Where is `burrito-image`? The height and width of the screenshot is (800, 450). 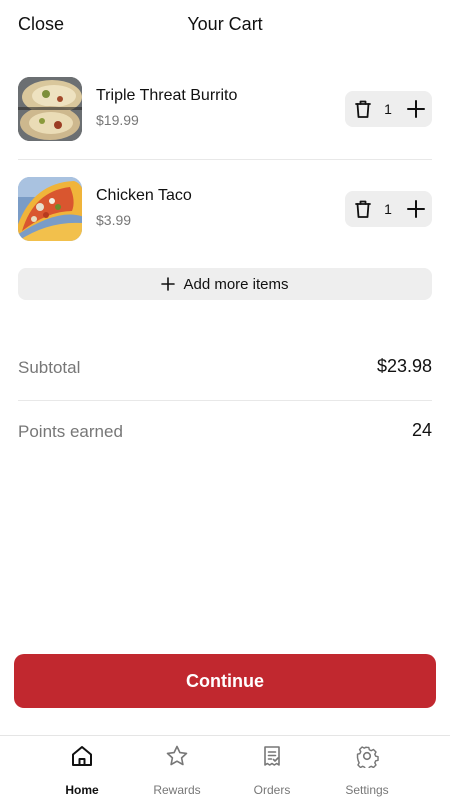
burrito-image is located at coordinates (50, 109).